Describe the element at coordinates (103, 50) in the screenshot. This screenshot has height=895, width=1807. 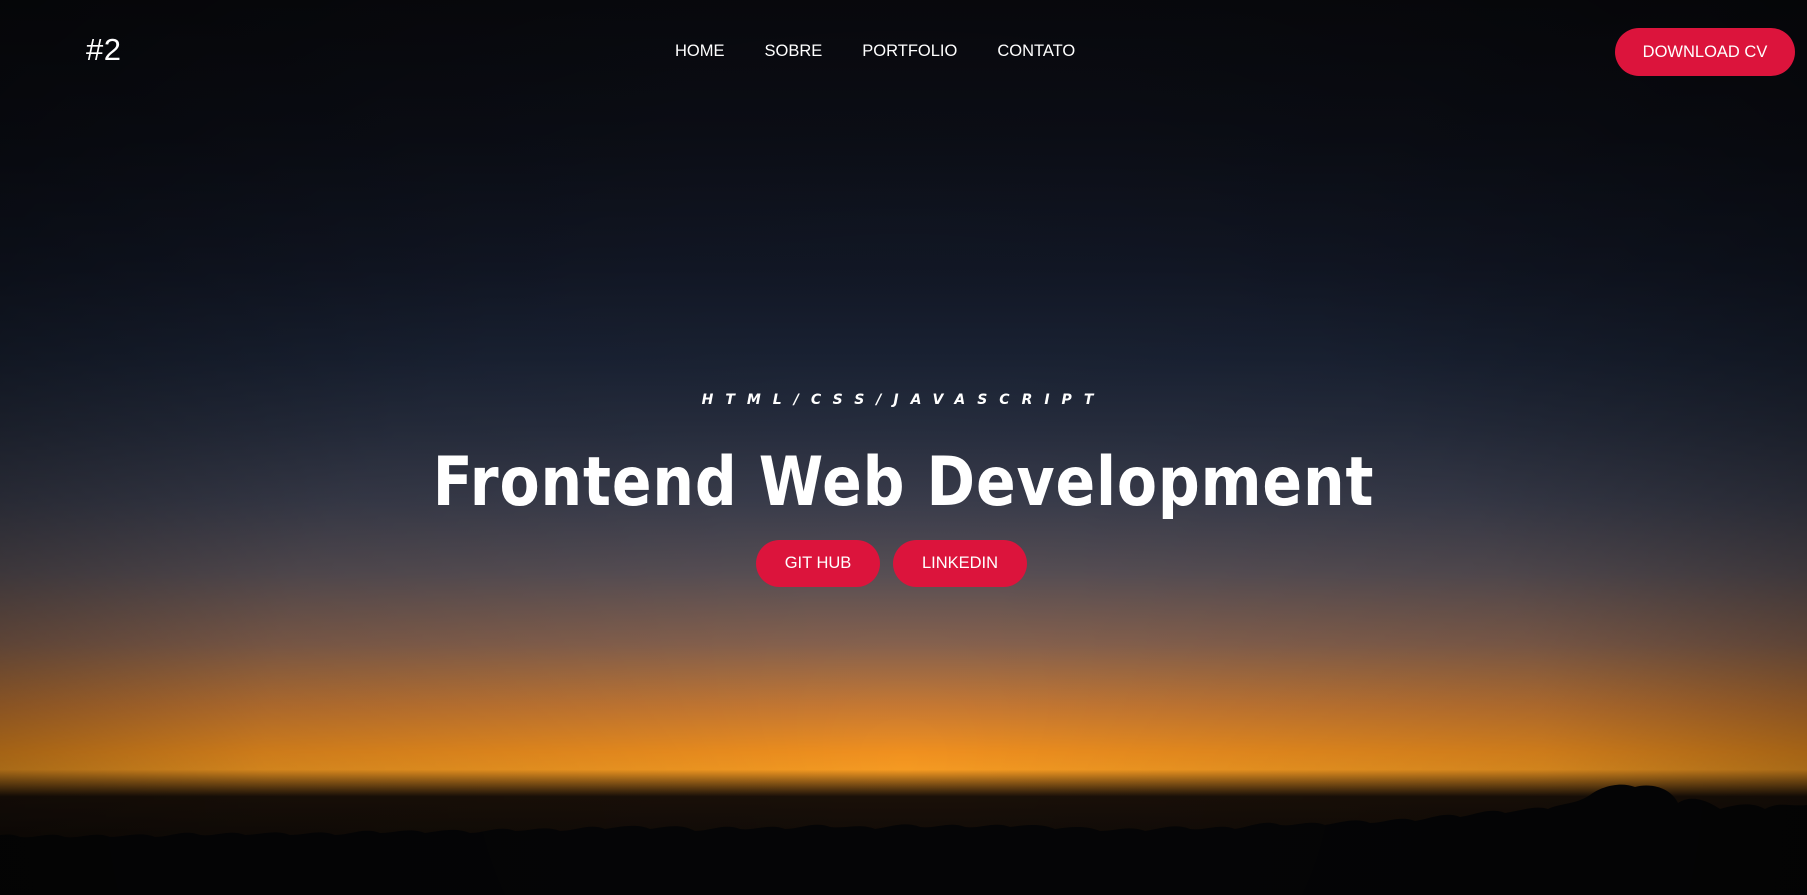
I see `site-logo: #2` at that location.